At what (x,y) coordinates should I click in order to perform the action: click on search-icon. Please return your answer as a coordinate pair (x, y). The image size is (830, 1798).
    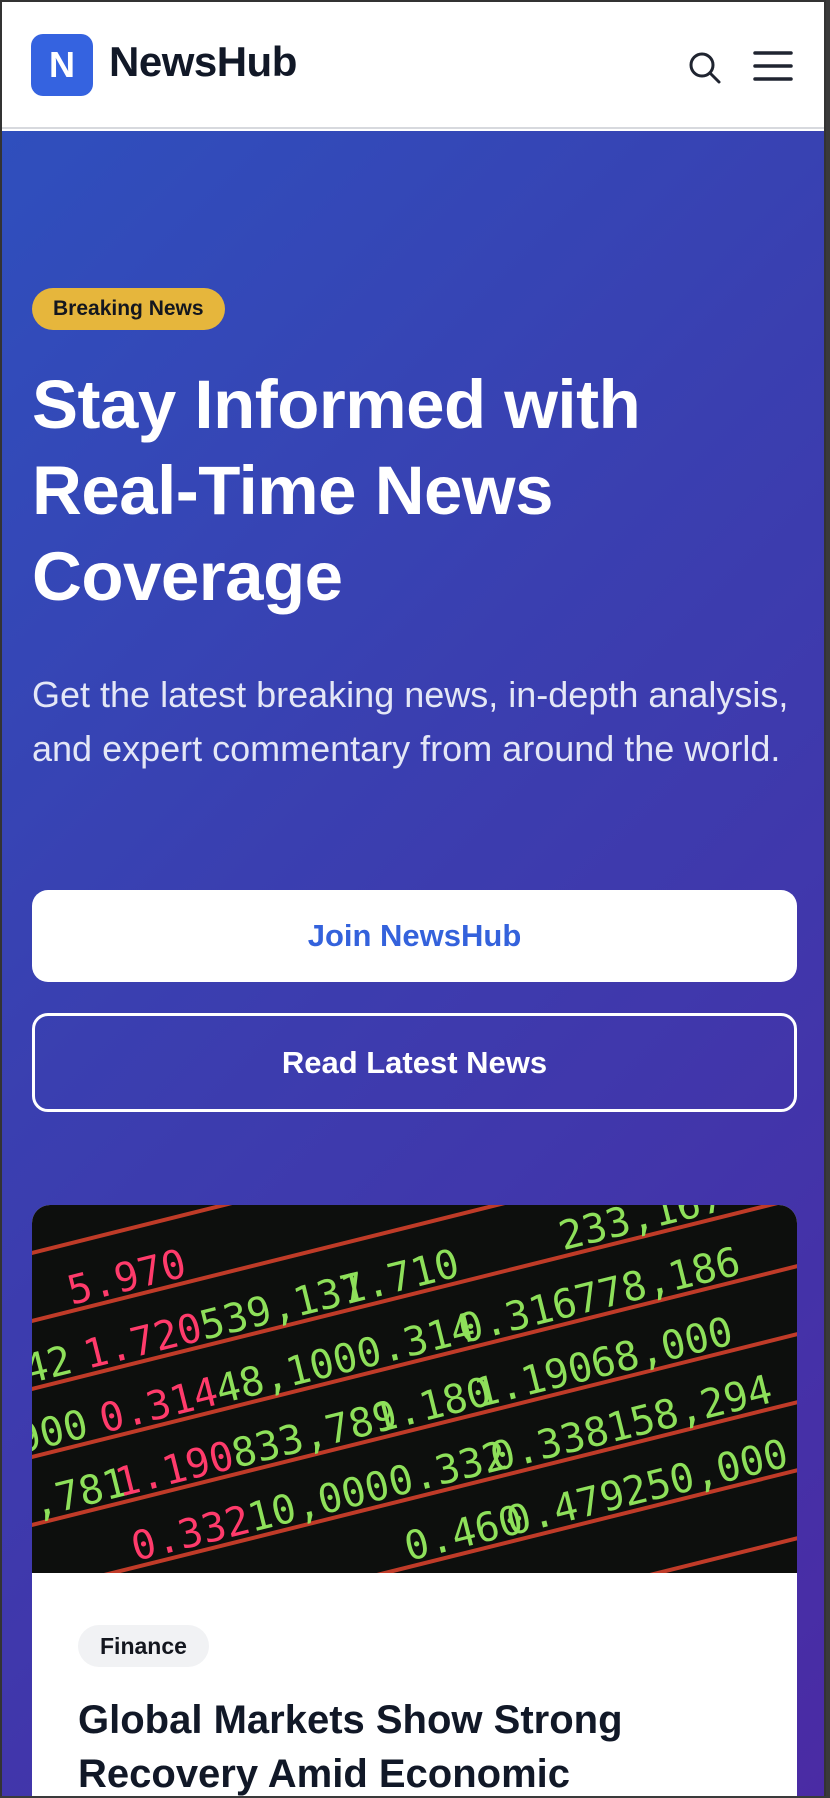
    Looking at the image, I should click on (705, 68).